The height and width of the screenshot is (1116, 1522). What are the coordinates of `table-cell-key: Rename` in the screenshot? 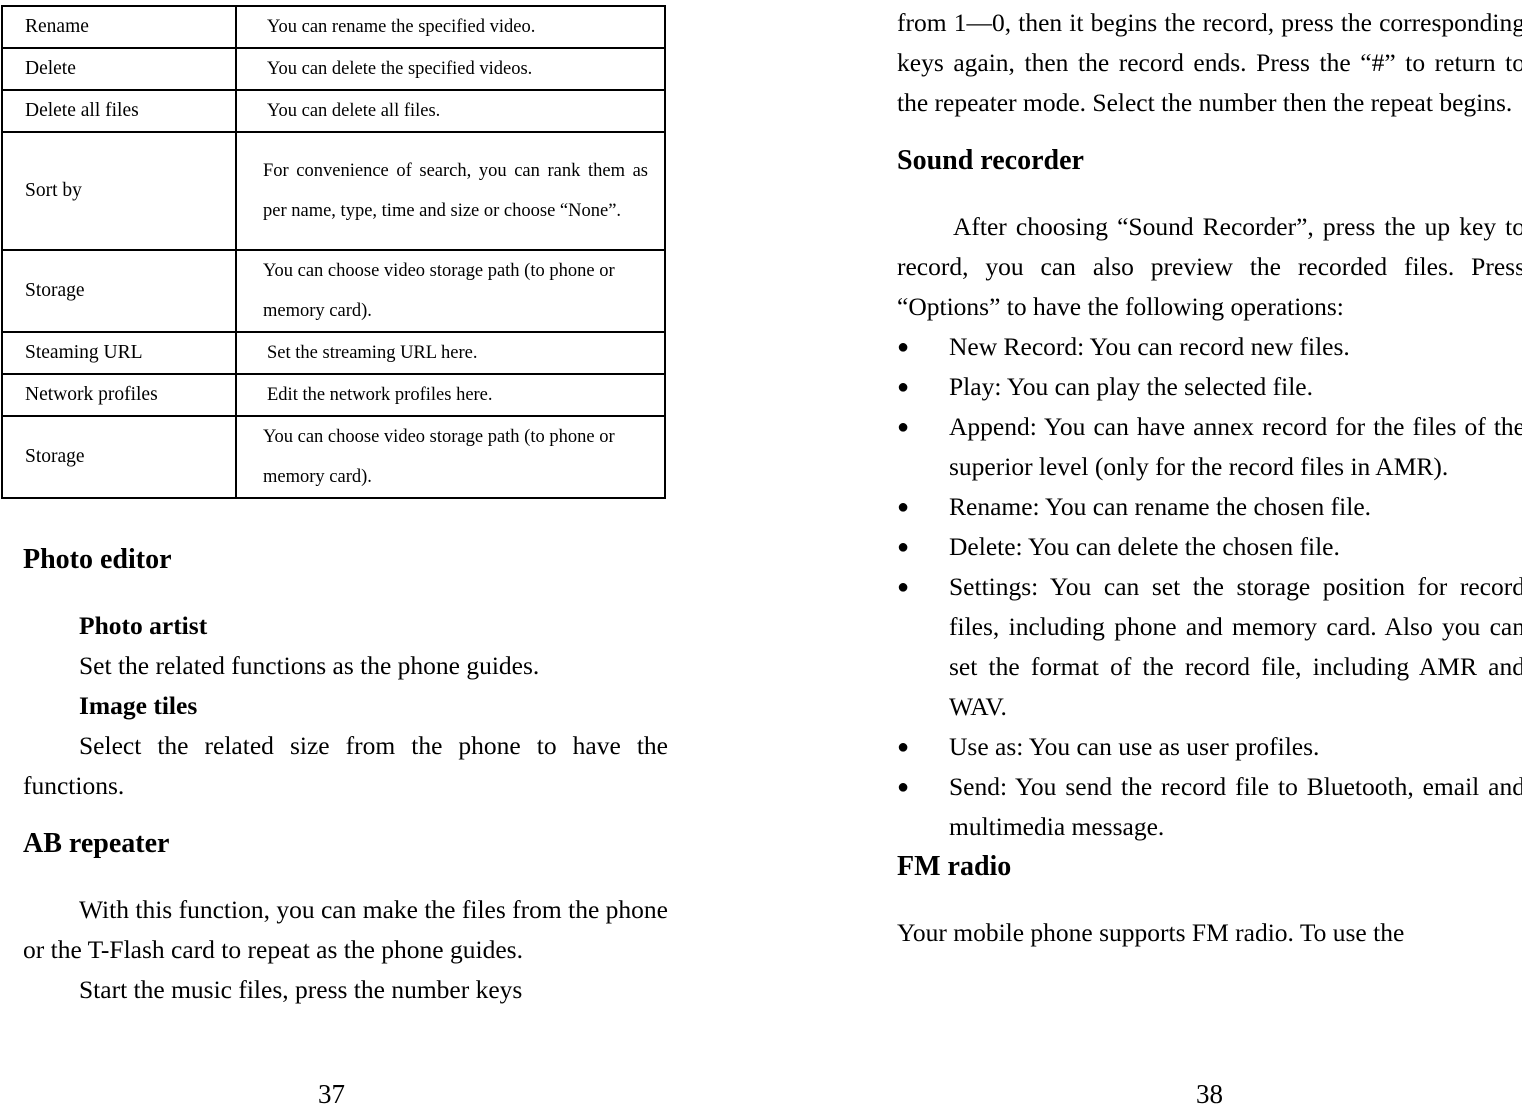 It's located at (119, 27).